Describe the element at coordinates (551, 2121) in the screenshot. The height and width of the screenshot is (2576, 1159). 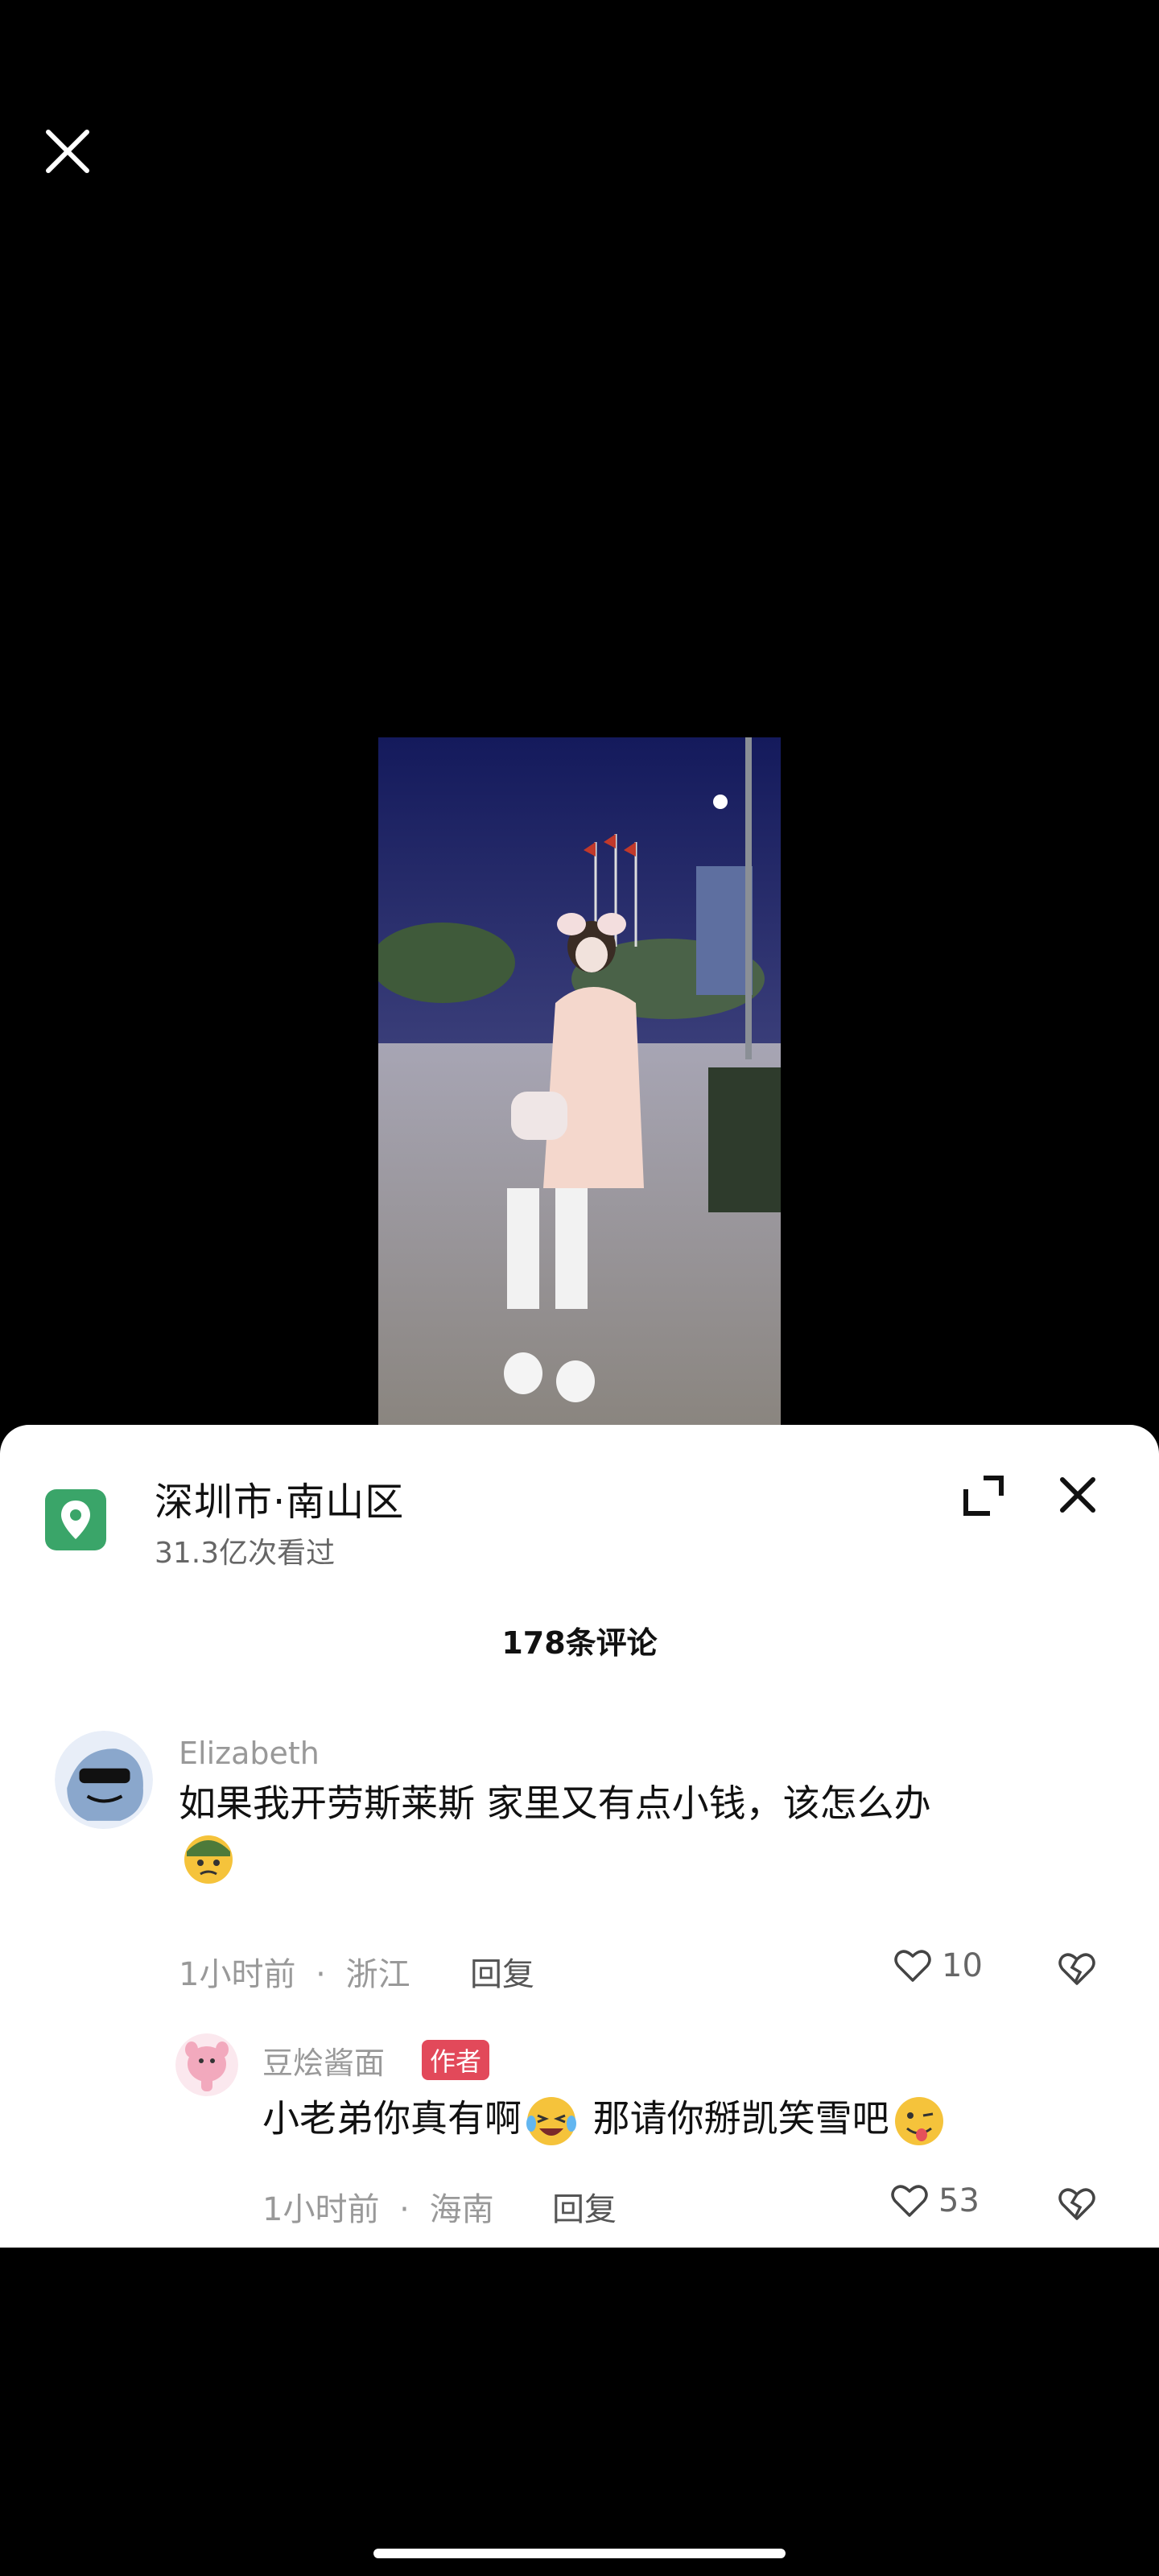
I see `laughing-crying-emoji-icon` at that location.